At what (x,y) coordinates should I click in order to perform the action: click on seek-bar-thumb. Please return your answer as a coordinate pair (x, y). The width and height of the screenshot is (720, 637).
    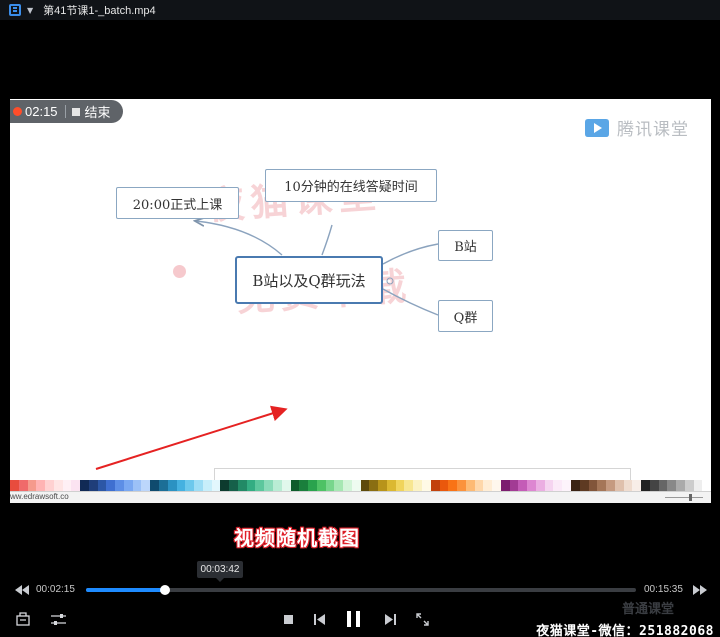
    Looking at the image, I should click on (165, 590).